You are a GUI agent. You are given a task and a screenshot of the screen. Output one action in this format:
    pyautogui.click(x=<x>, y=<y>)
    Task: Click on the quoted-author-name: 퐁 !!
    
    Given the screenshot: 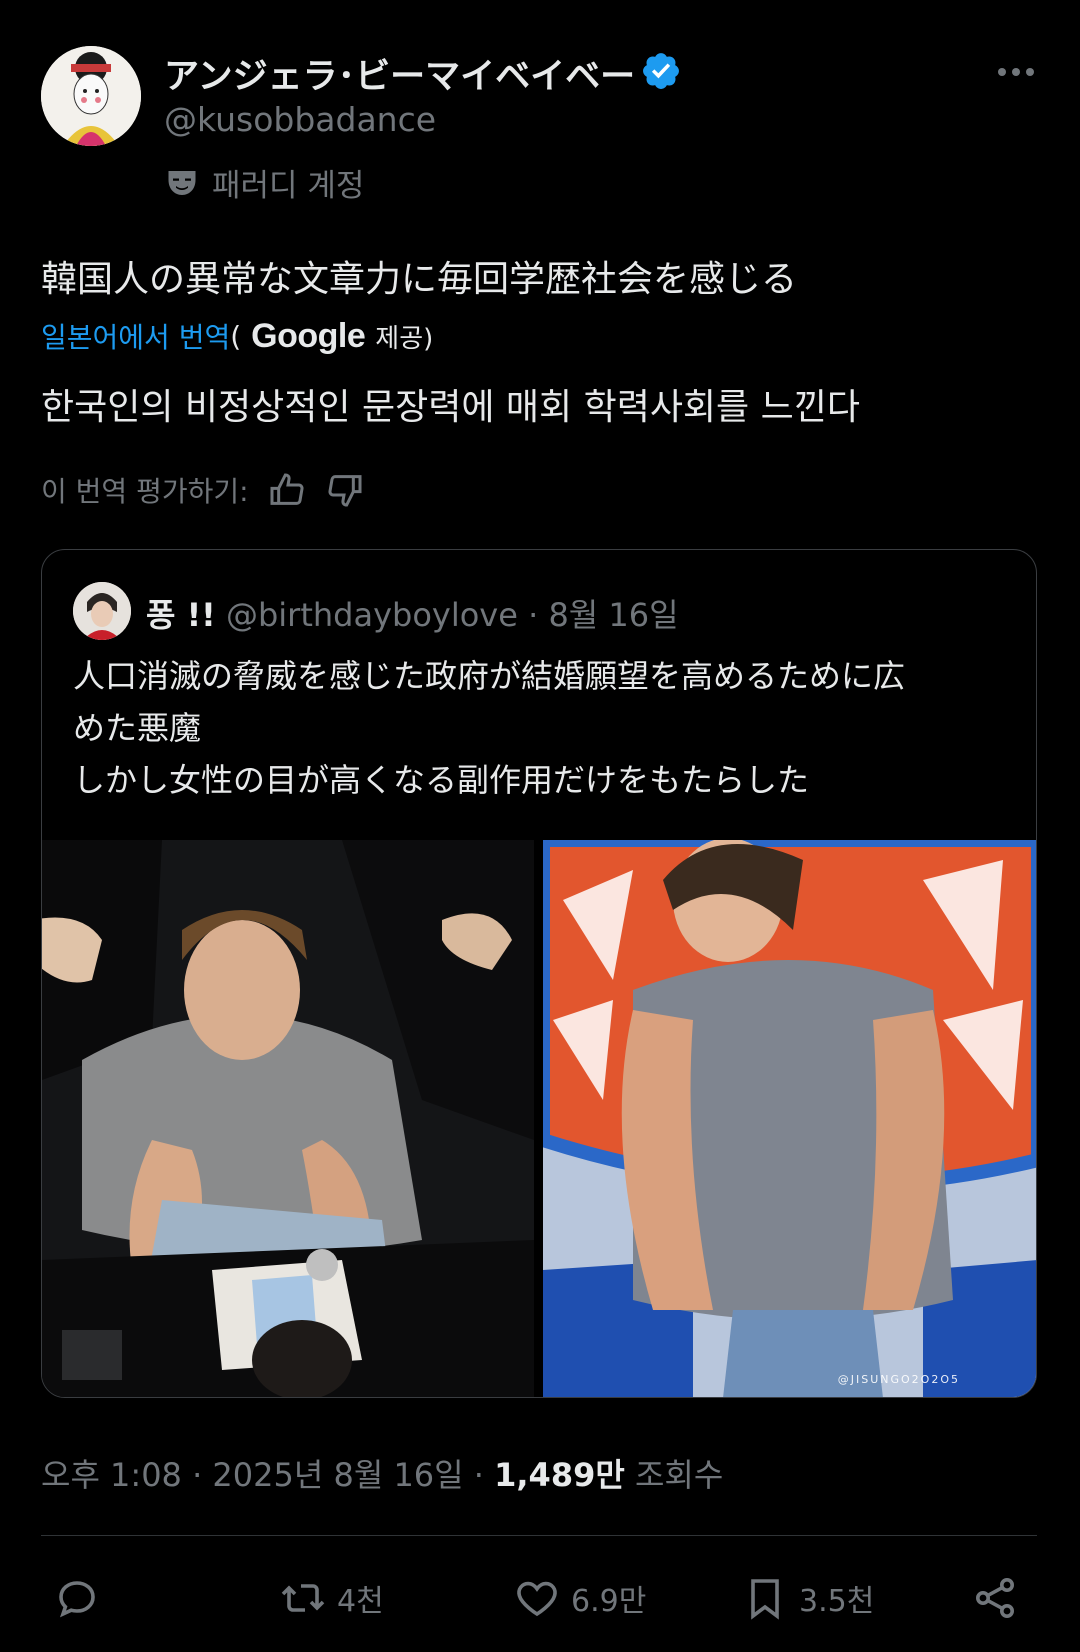 What is the action you would take?
    pyautogui.click(x=181, y=615)
    